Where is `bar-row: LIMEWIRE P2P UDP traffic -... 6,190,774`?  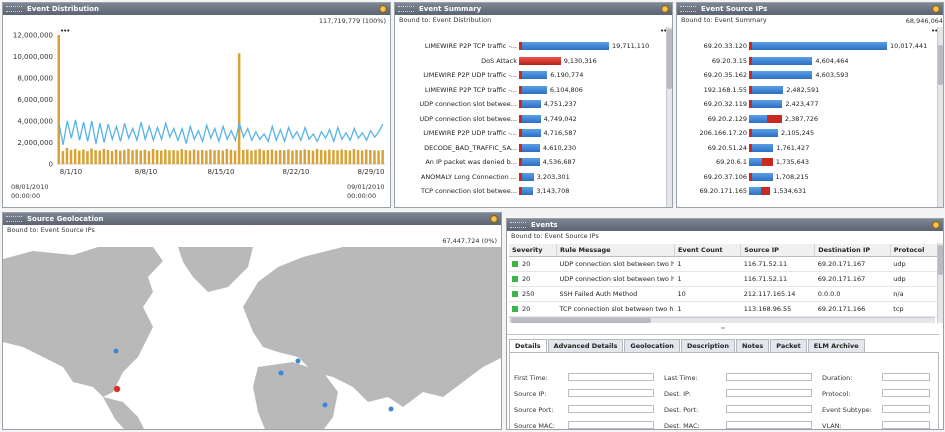 bar-row: LIMEWIRE P2P UDP traffic -... 6,190,774 is located at coordinates (531, 75).